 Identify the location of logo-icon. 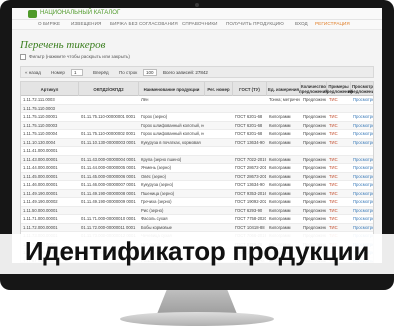
(32, 14).